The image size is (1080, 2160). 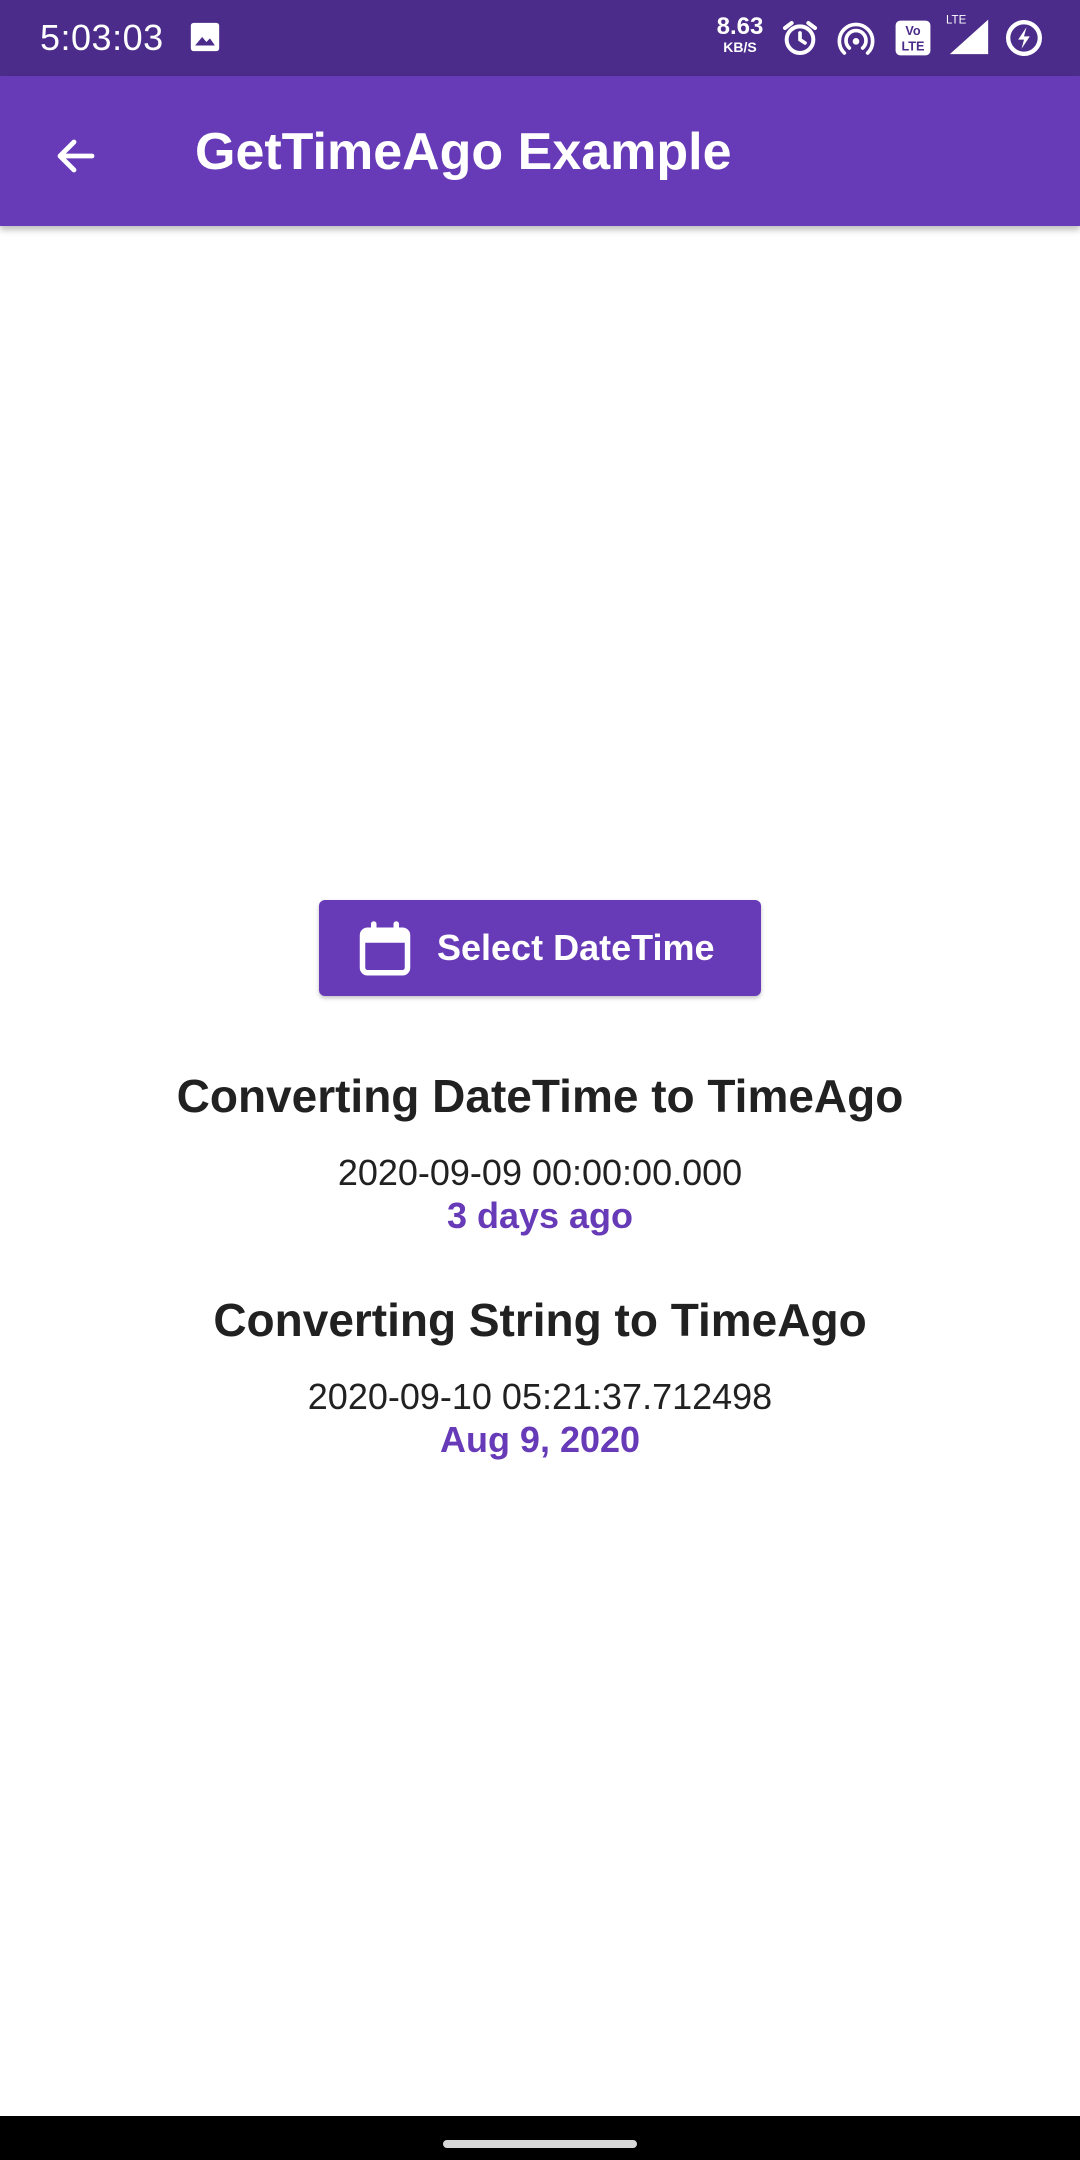 What do you see at coordinates (540, 1320) in the screenshot?
I see `string-section-heading: Converting String to TimeAgo` at bounding box center [540, 1320].